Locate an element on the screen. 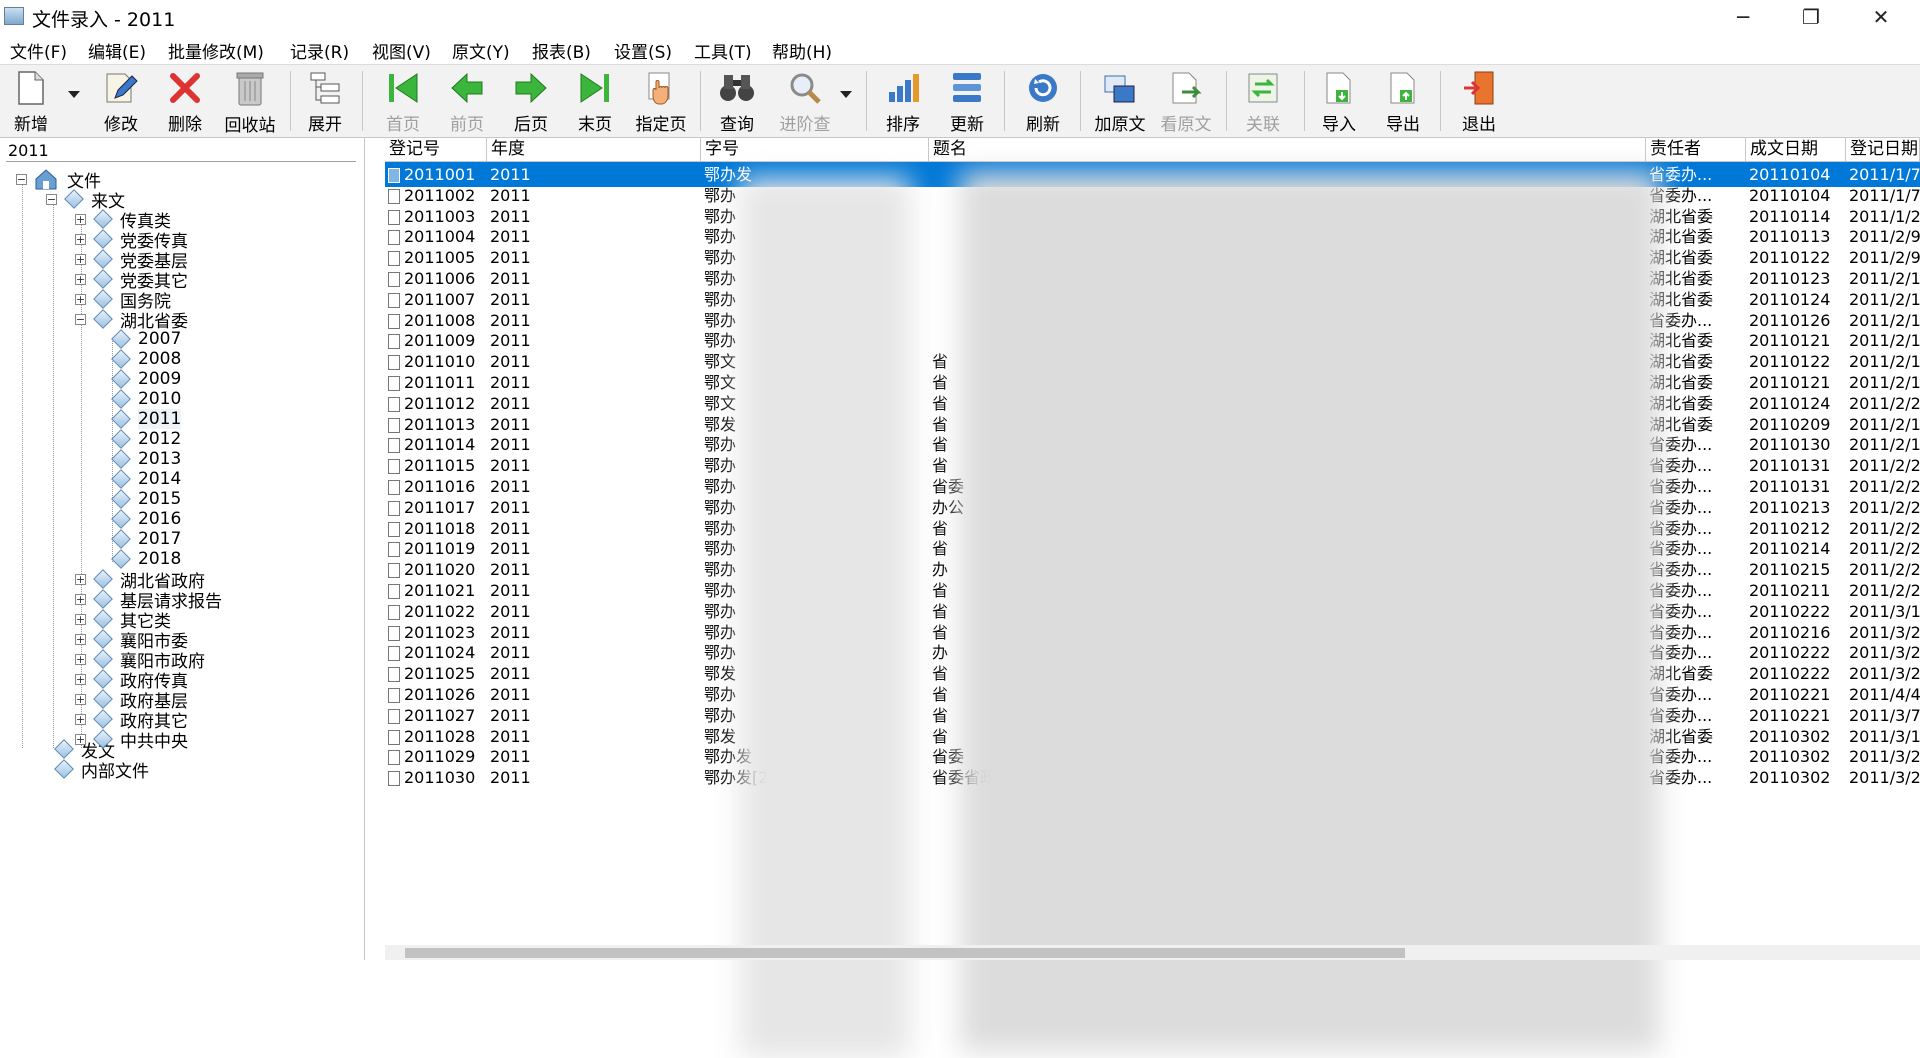 Image resolution: width=1920 pixels, height=1058 pixels. menu-view: 视图(V) is located at coordinates (401, 50).